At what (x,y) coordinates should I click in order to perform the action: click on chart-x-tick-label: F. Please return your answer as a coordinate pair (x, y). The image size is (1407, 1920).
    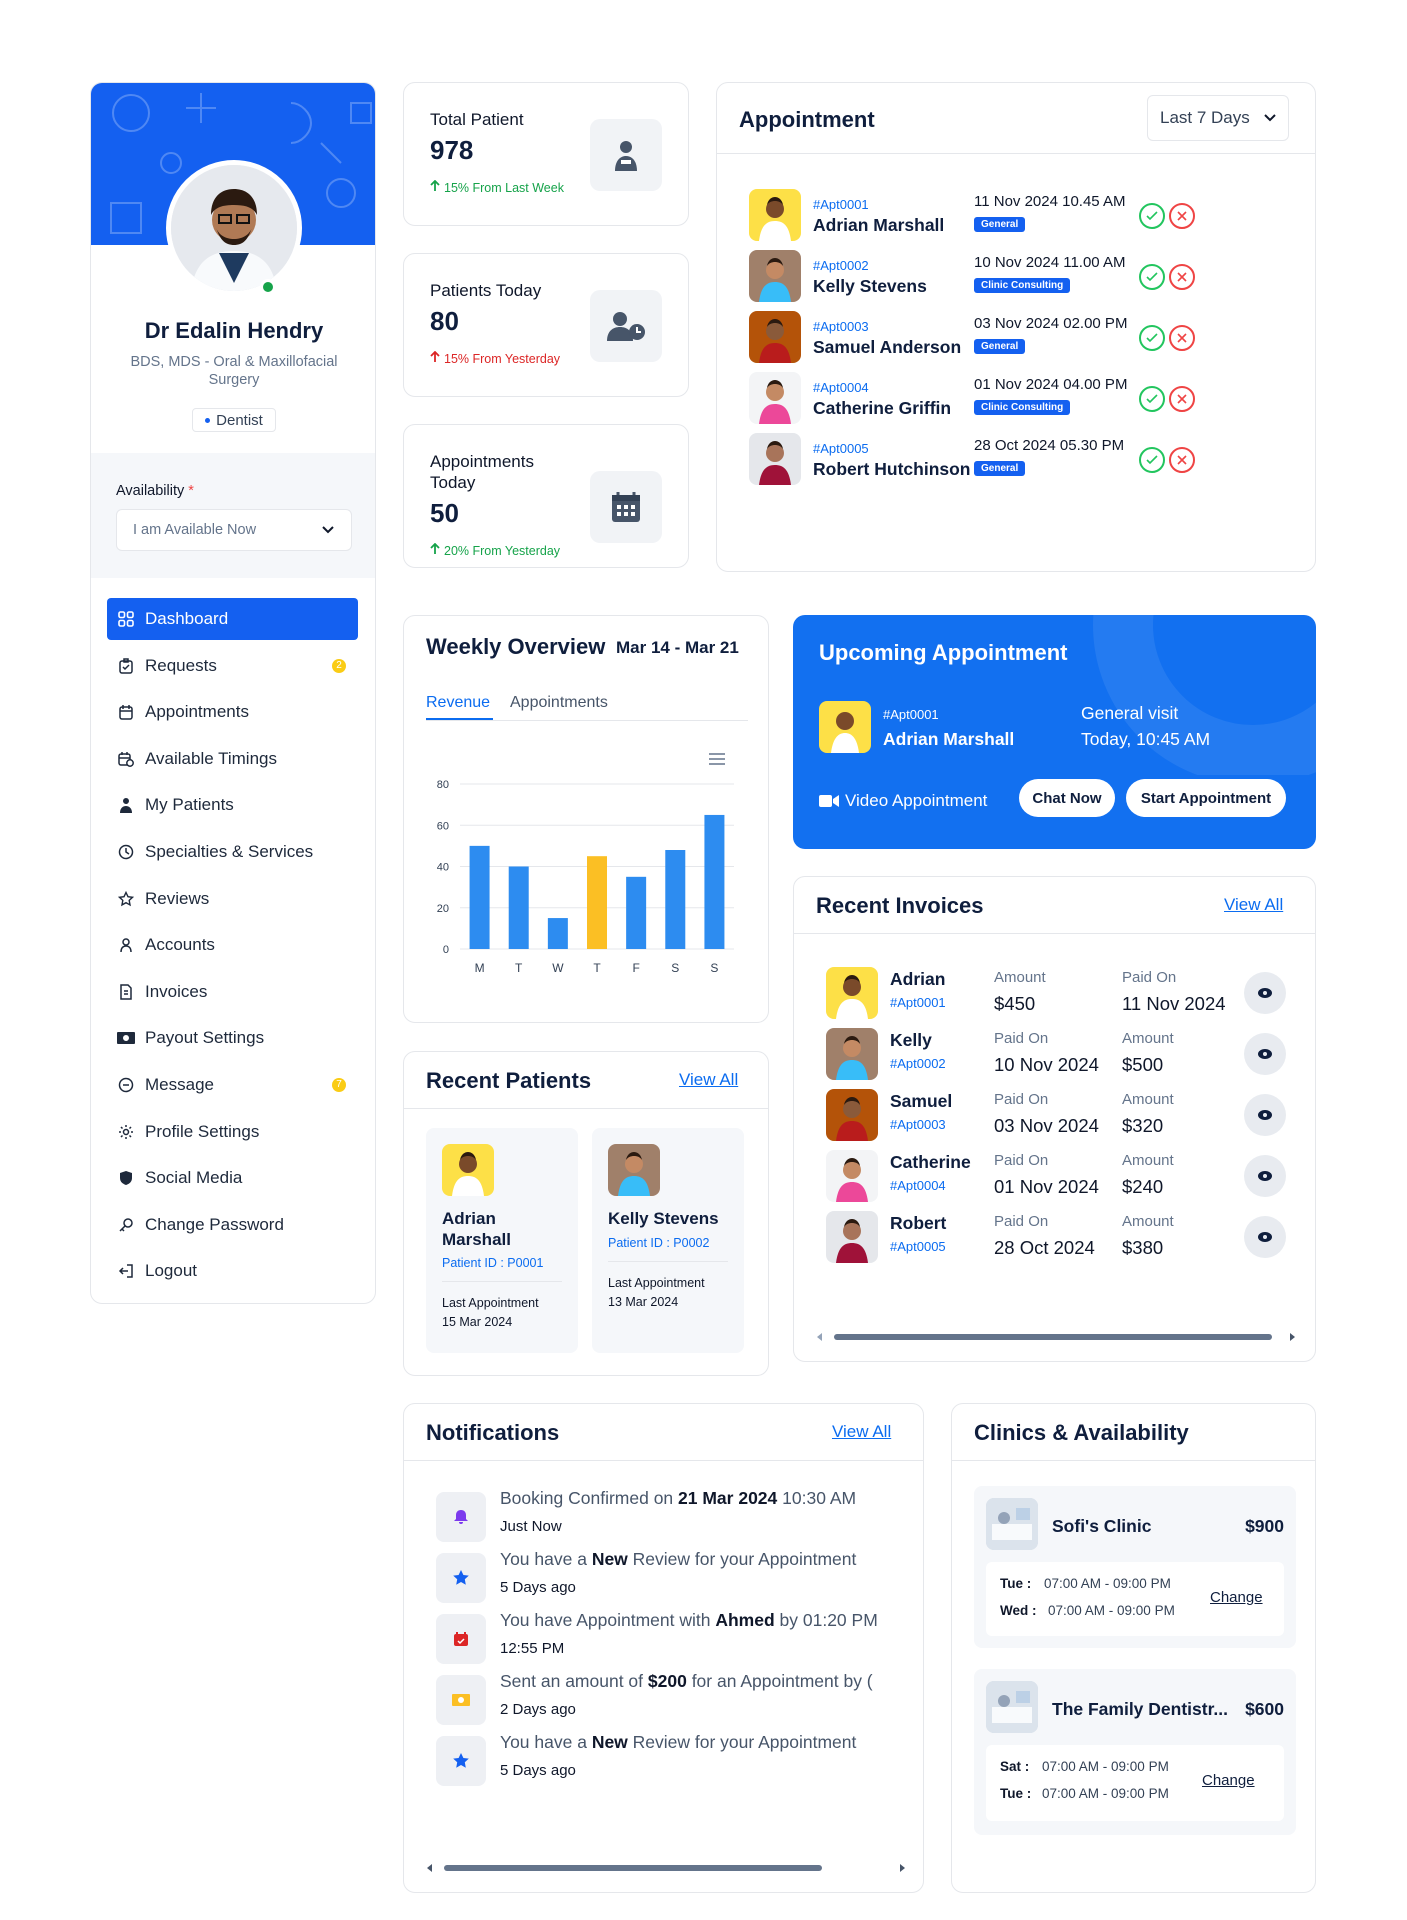
    Looking at the image, I should click on (635, 968).